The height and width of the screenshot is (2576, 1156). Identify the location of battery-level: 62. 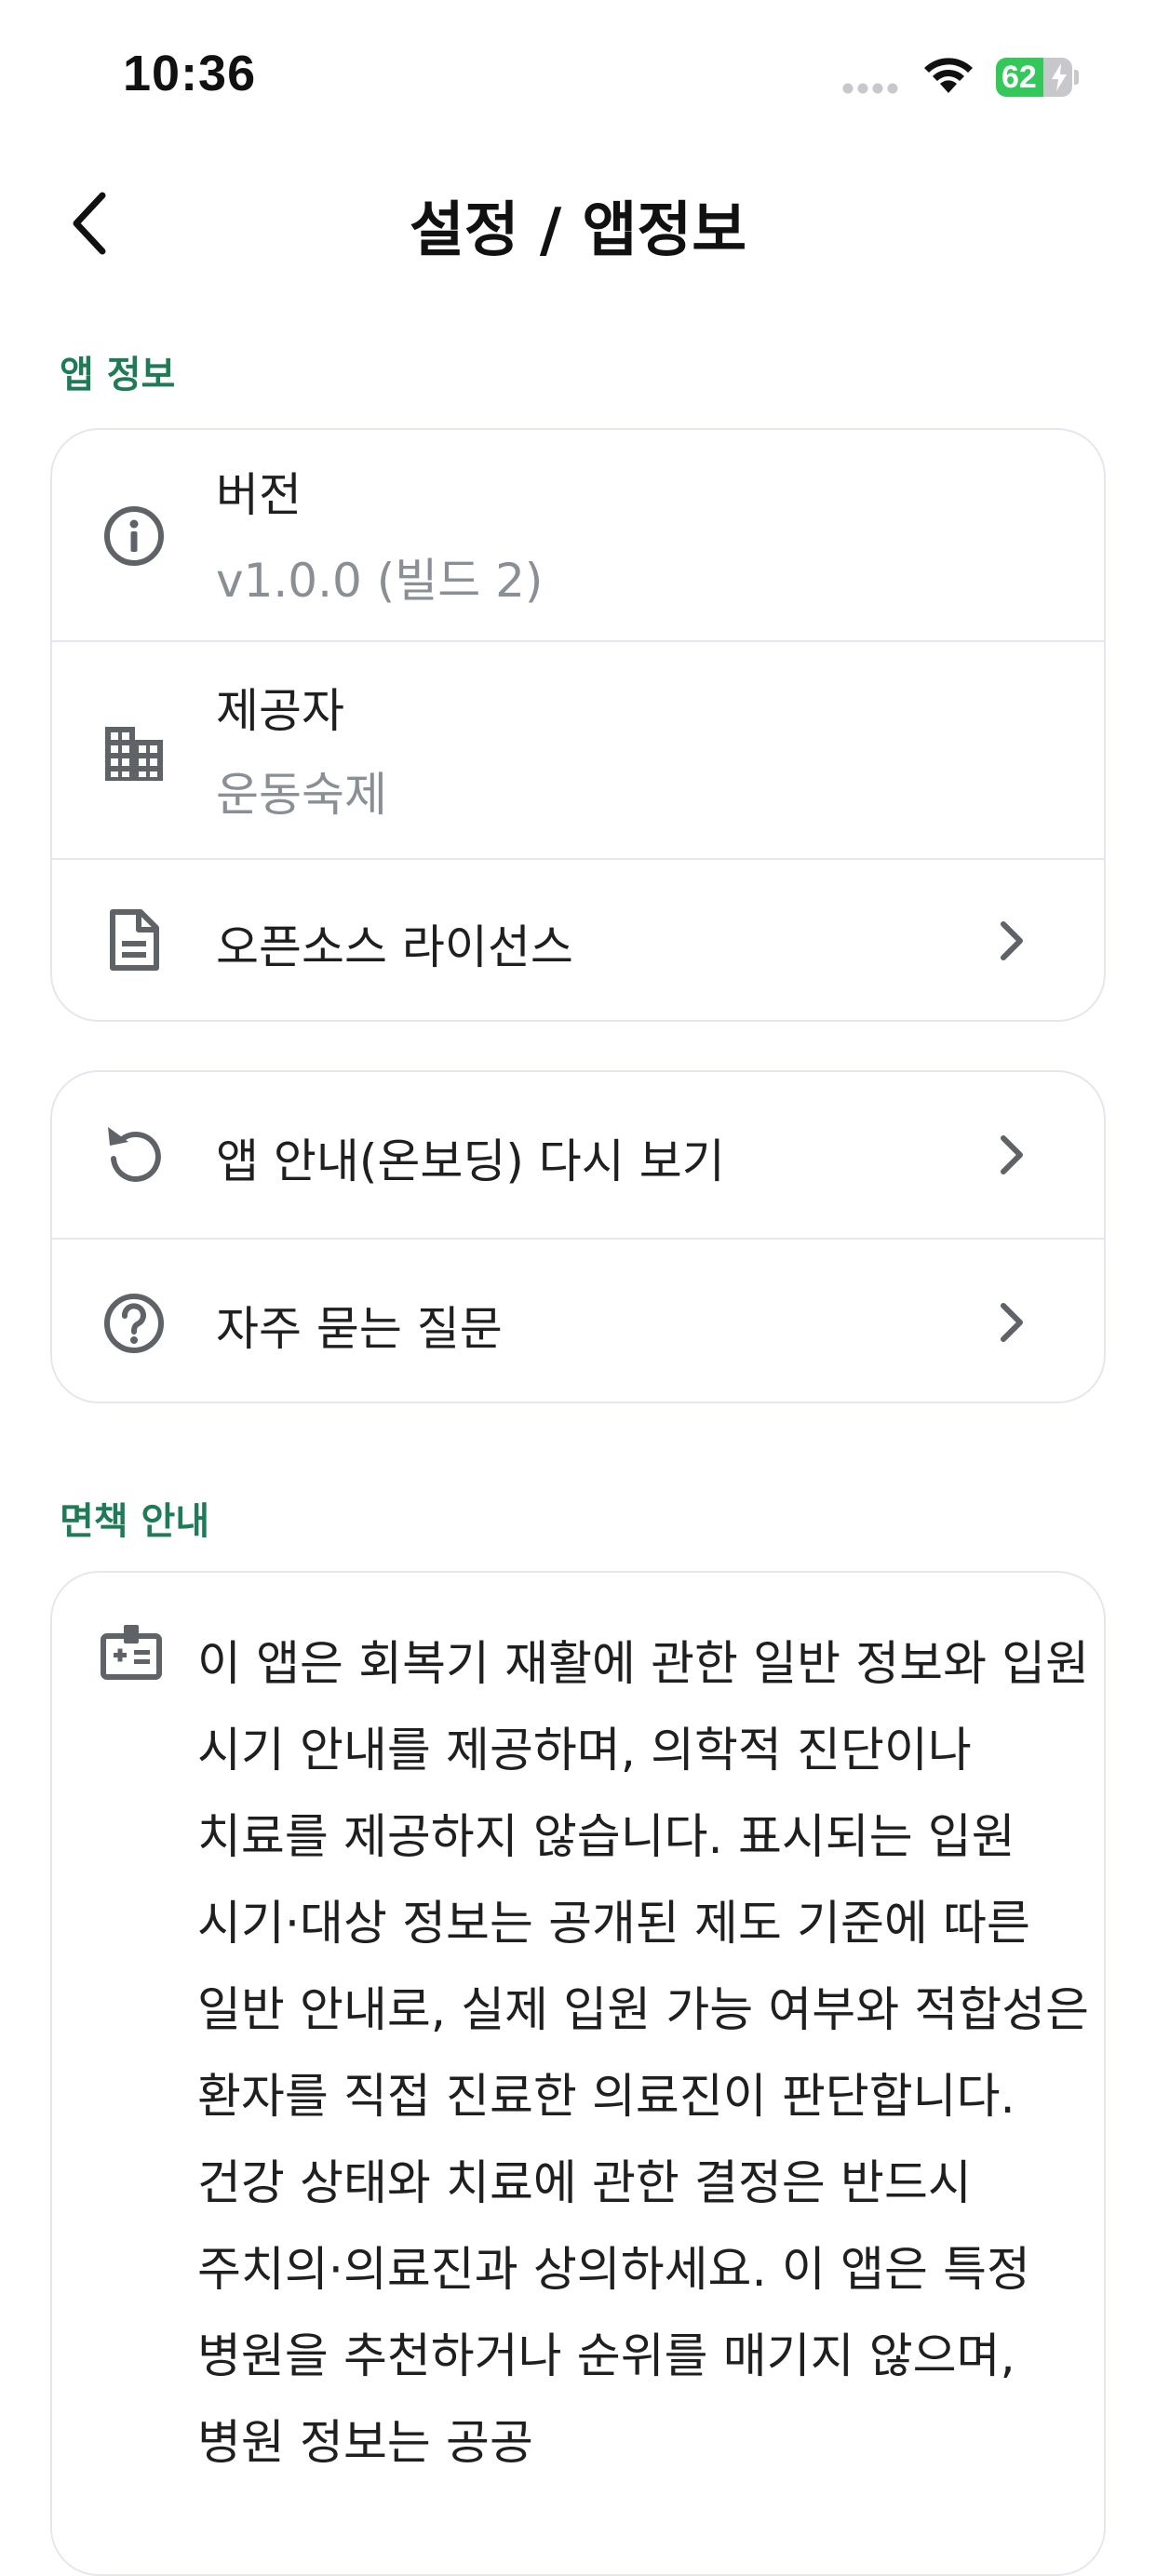
(1019, 77).